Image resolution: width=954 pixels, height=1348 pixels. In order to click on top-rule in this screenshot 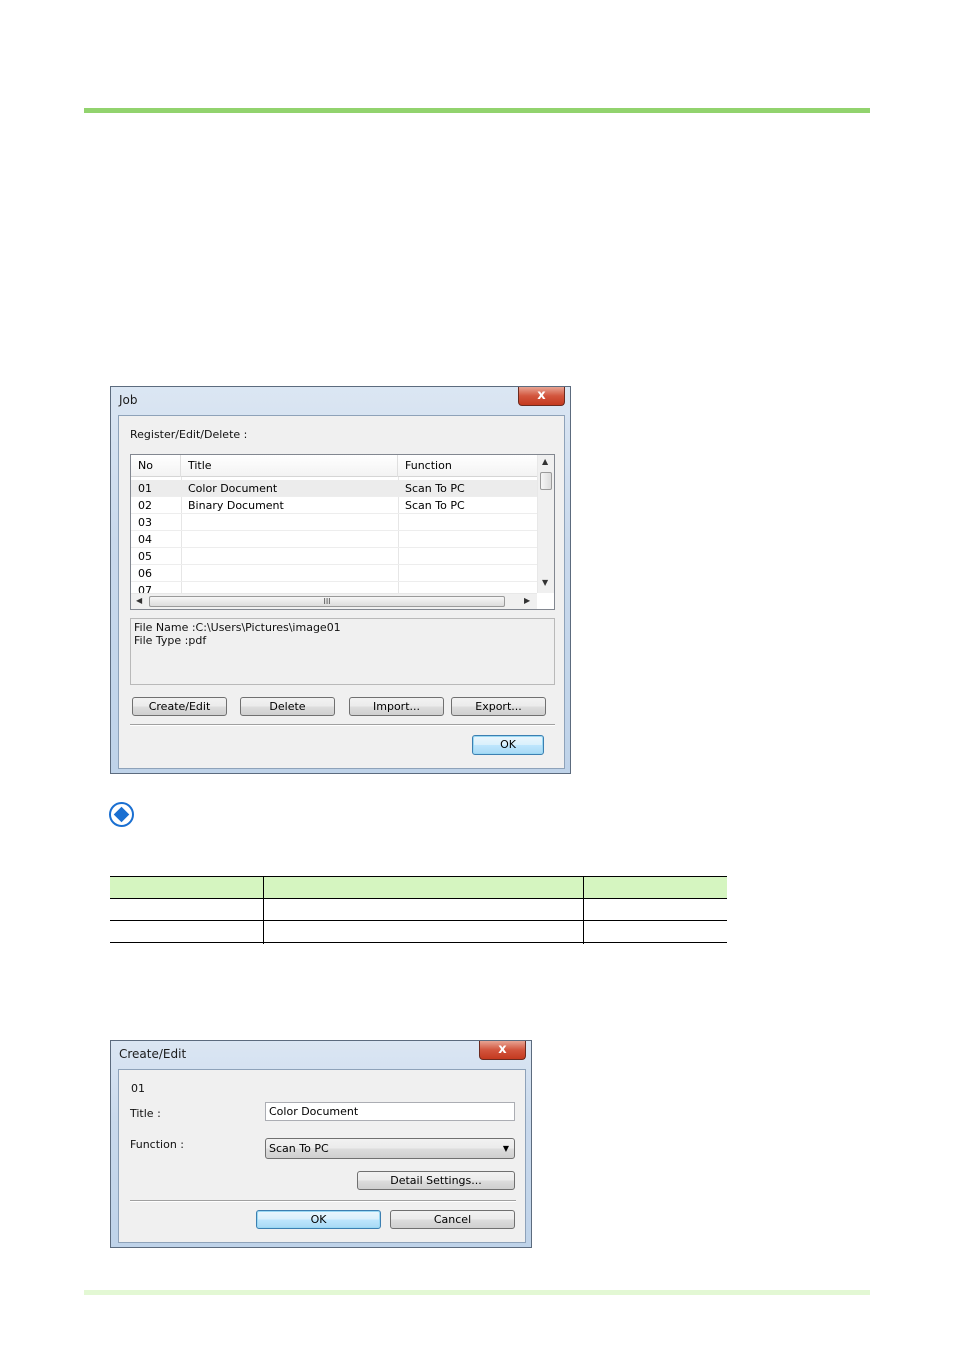, I will do `click(477, 110)`.